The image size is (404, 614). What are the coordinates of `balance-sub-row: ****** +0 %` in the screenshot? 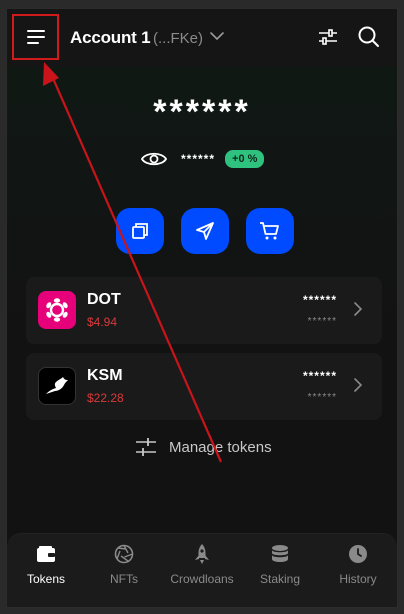 It's located at (203, 159).